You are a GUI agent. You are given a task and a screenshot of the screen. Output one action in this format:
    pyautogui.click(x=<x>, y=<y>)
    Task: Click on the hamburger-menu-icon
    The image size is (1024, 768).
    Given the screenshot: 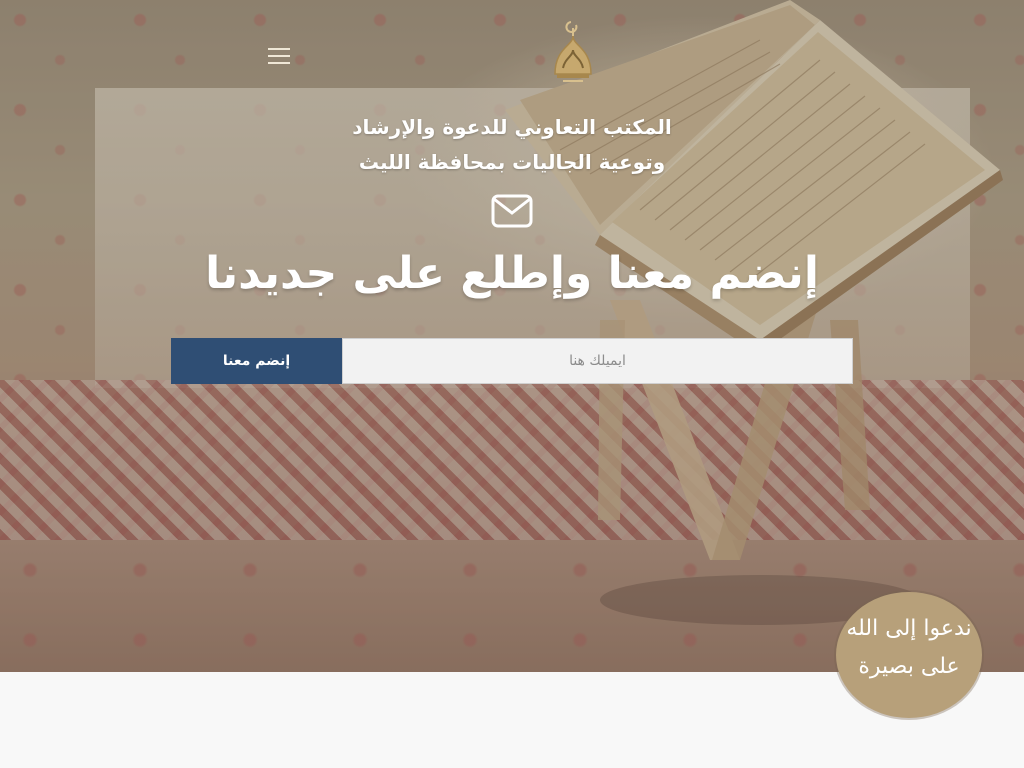 What is the action you would take?
    pyautogui.click(x=281, y=55)
    